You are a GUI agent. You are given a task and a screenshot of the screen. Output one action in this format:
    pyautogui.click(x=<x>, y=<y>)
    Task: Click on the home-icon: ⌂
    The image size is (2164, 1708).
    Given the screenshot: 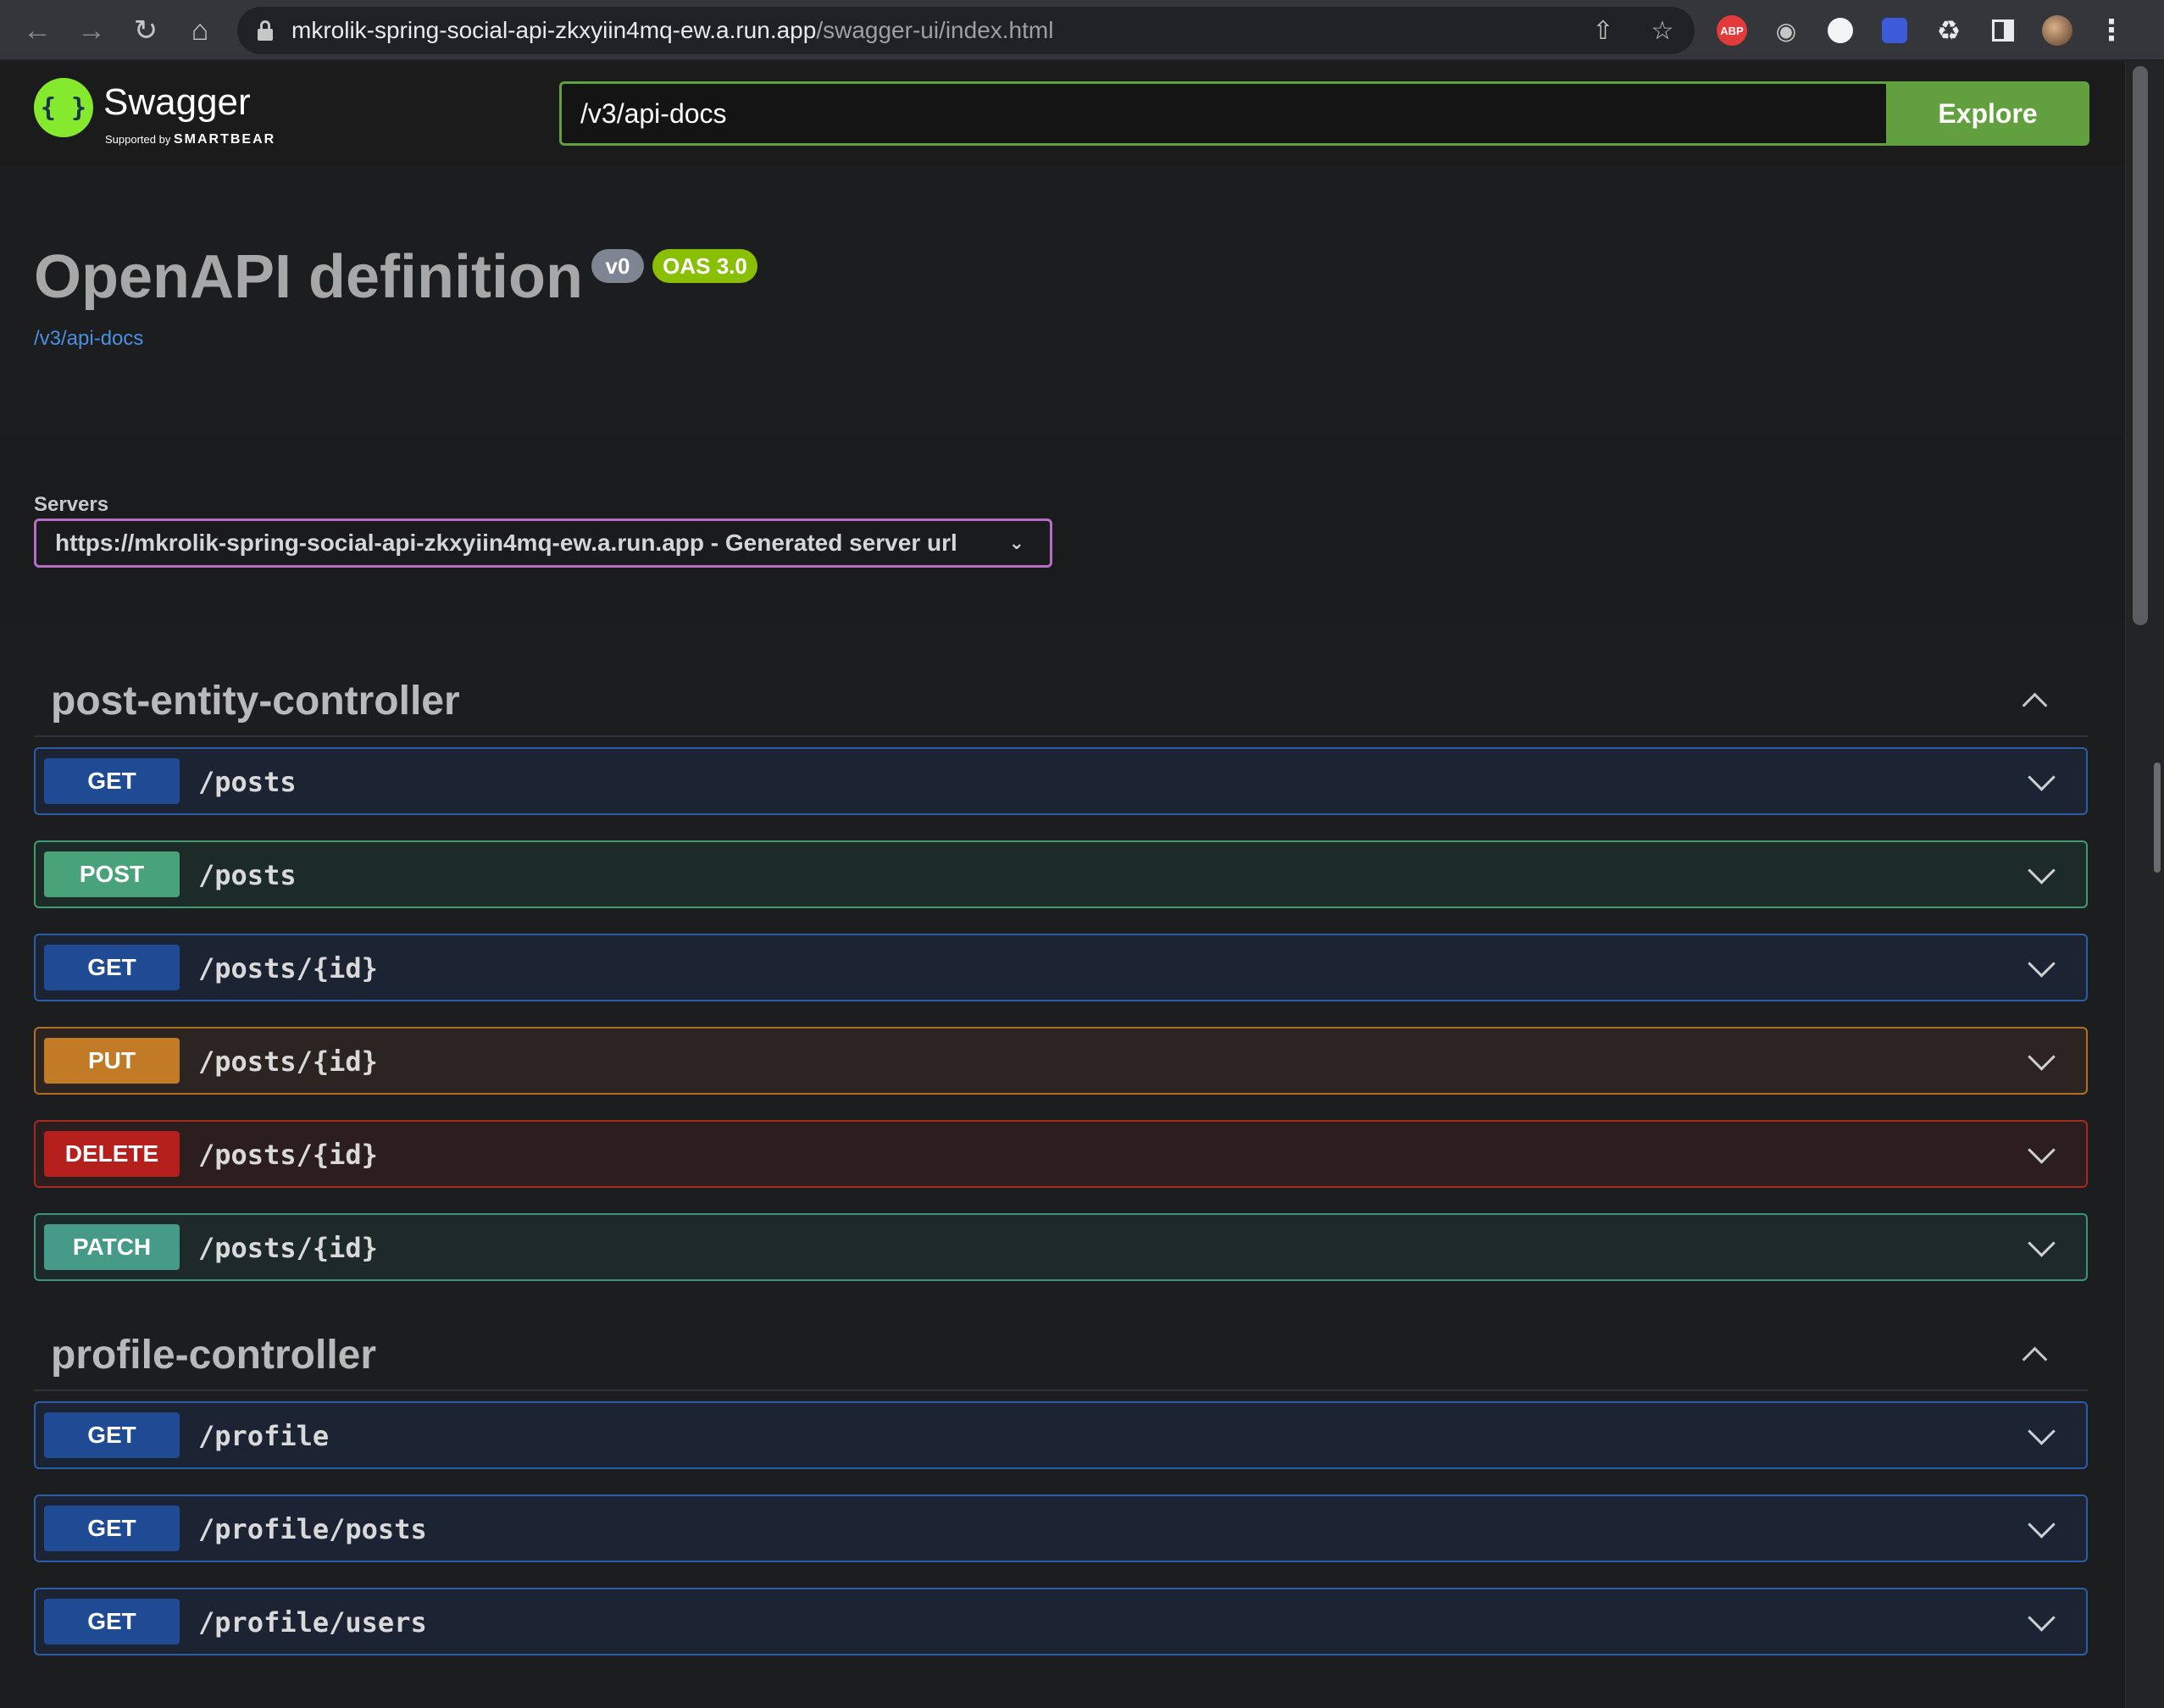 What is the action you would take?
    pyautogui.click(x=200, y=30)
    